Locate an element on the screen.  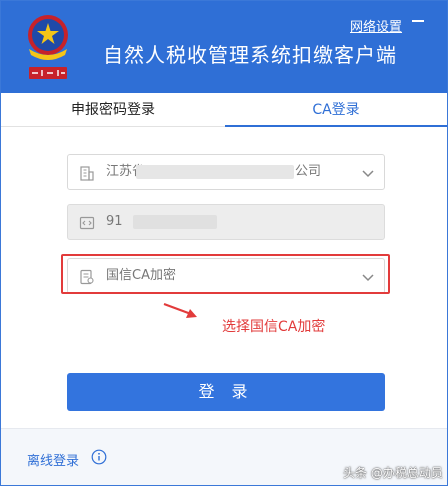
footer-bar: 离线登录 头条 @办税总动员 is located at coordinates (224, 456).